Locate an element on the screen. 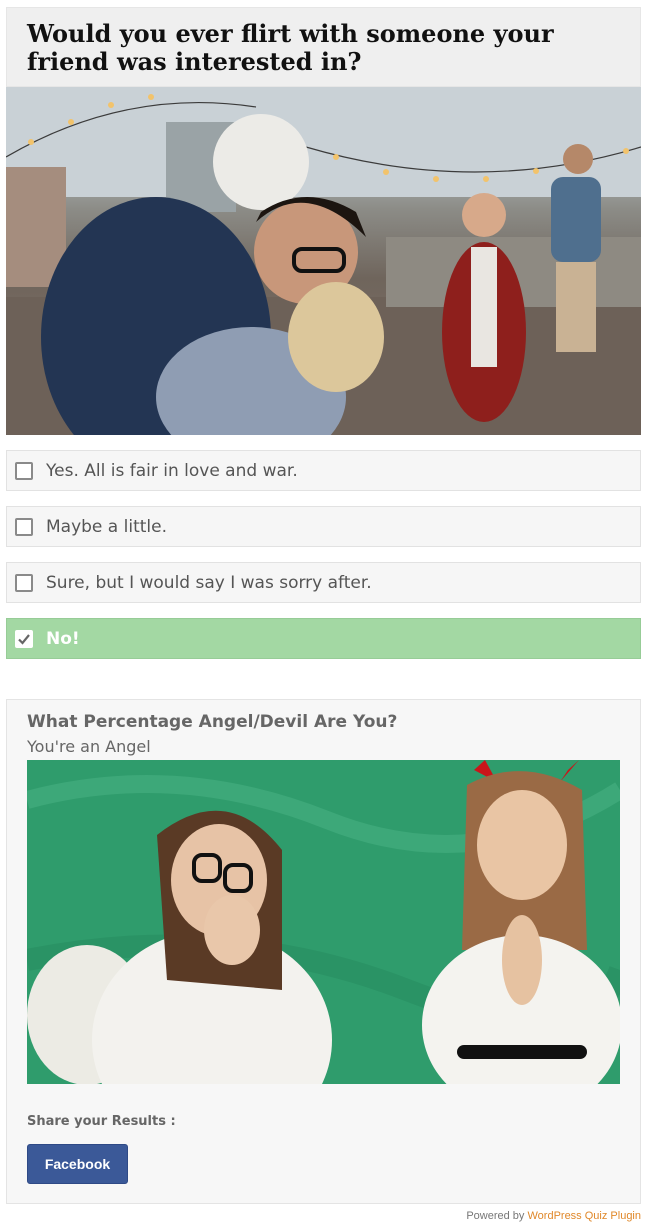  result-outcome: You're an Angel is located at coordinates (89, 746).